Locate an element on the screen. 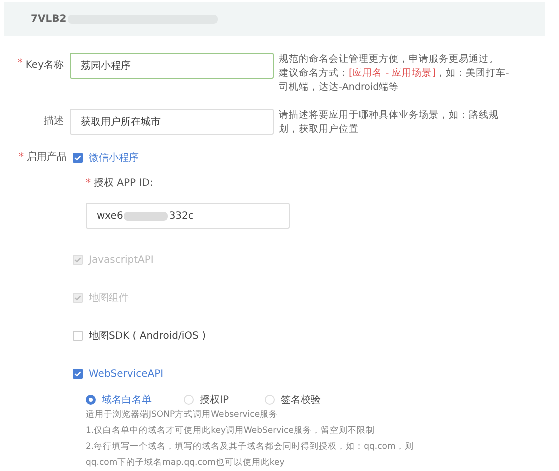 The width and height of the screenshot is (559, 471). field-label: 授权 APP ID: is located at coordinates (124, 183).